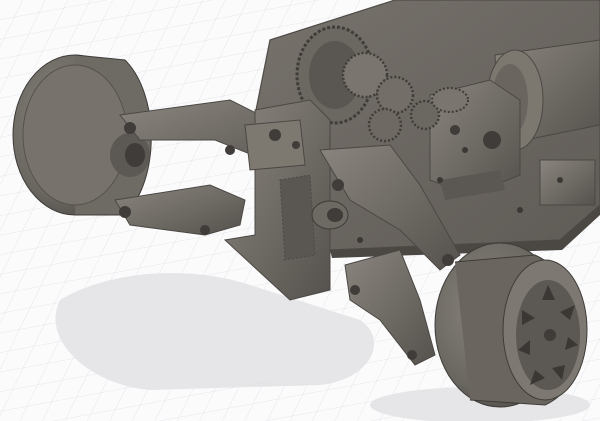 This screenshot has width=600, height=421. What do you see at coordinates (82, 135) in the screenshot?
I see `left-front-wheel` at bounding box center [82, 135].